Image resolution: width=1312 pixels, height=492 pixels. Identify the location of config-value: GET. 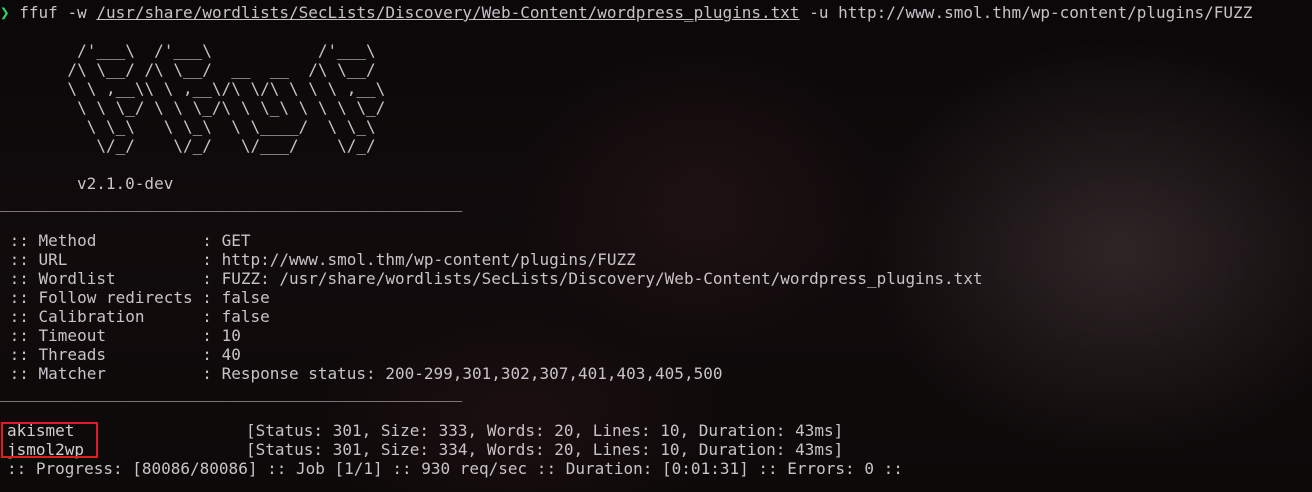
(236, 240).